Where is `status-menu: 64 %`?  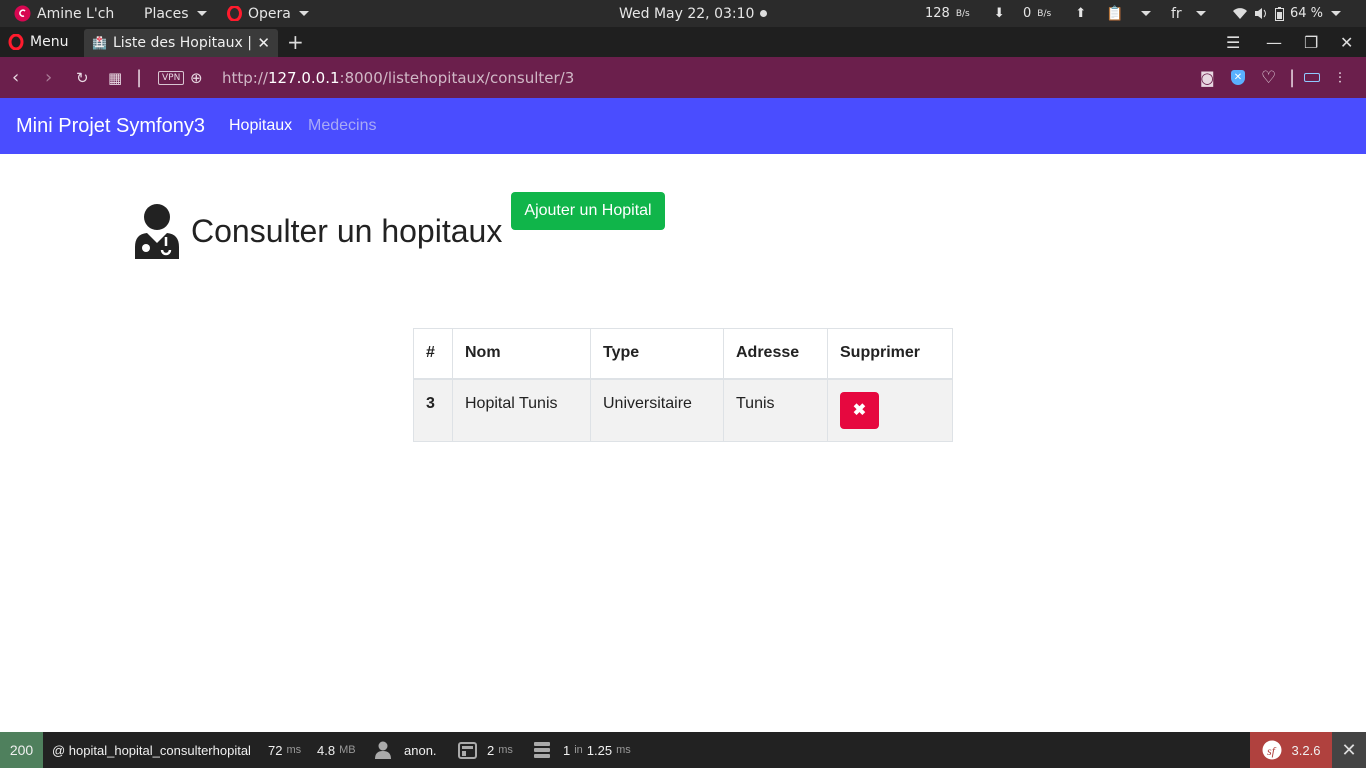
status-menu: 64 % is located at coordinates (1287, 13).